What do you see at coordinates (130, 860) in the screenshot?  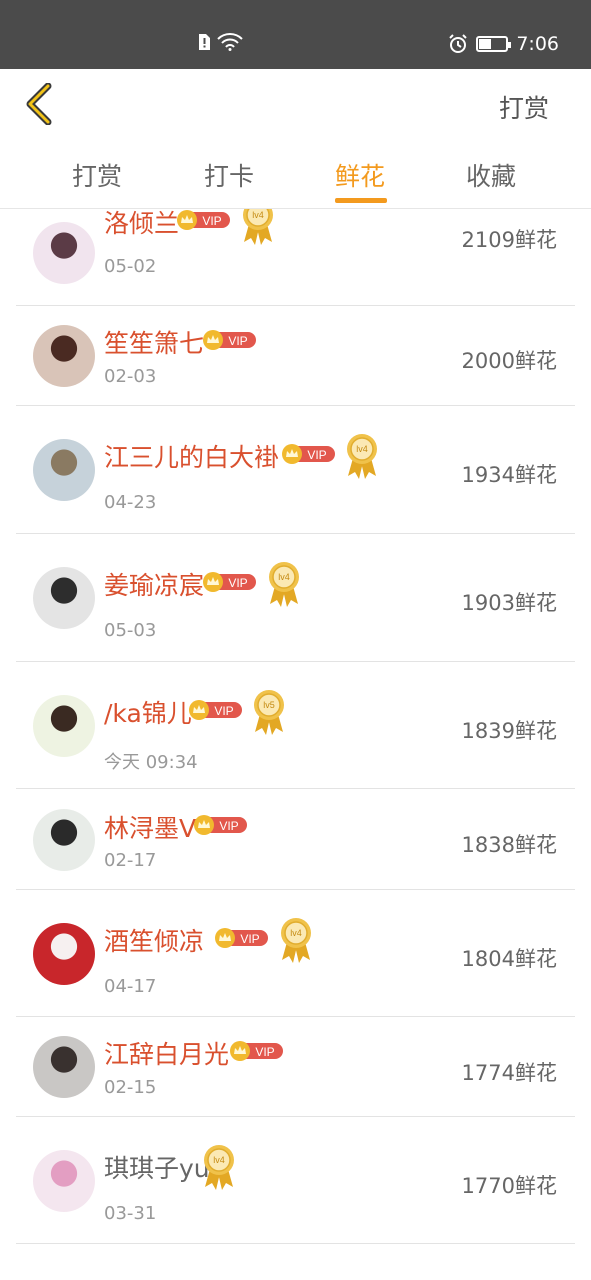 I see `date-label: 02-17` at bounding box center [130, 860].